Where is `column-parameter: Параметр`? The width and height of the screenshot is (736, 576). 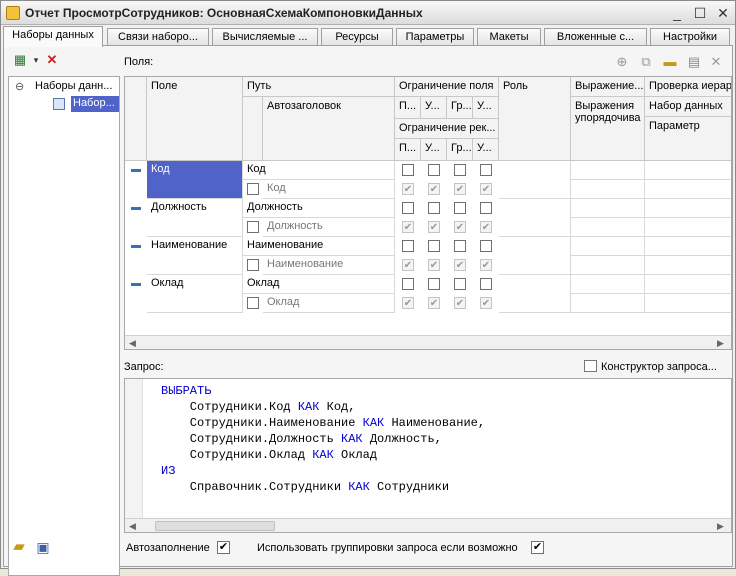 column-parameter: Параметр is located at coordinates (688, 139).